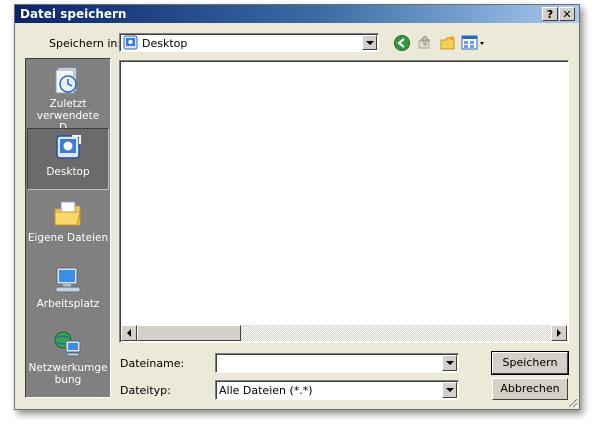  I want to click on filename-label: Dateiname:, so click(152, 363).